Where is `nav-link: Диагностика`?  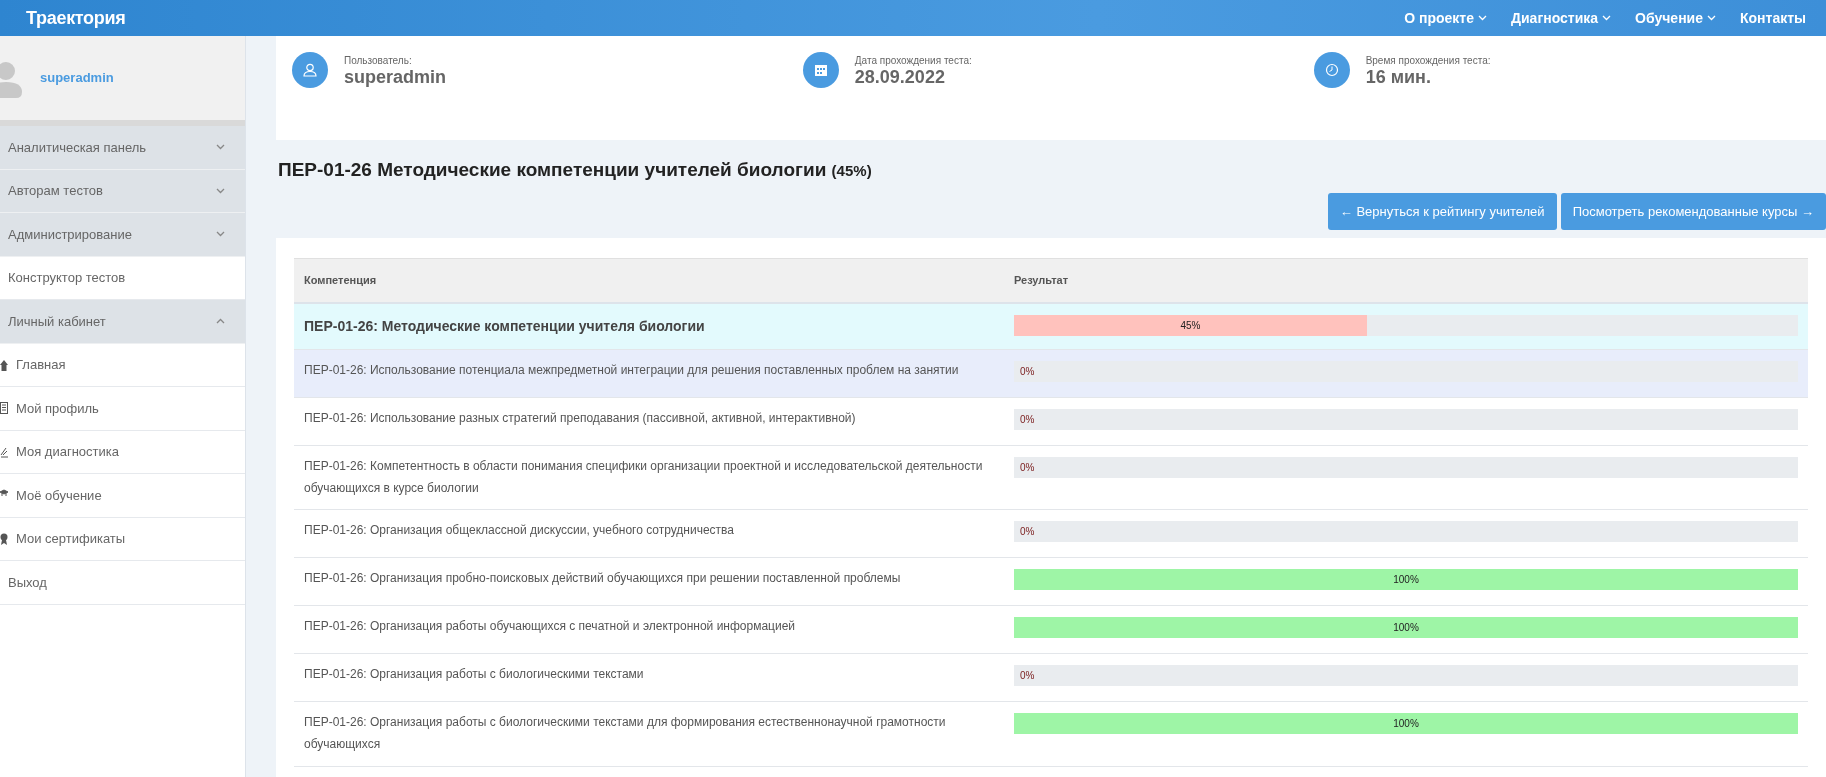
nav-link: Диагностика is located at coordinates (1561, 18).